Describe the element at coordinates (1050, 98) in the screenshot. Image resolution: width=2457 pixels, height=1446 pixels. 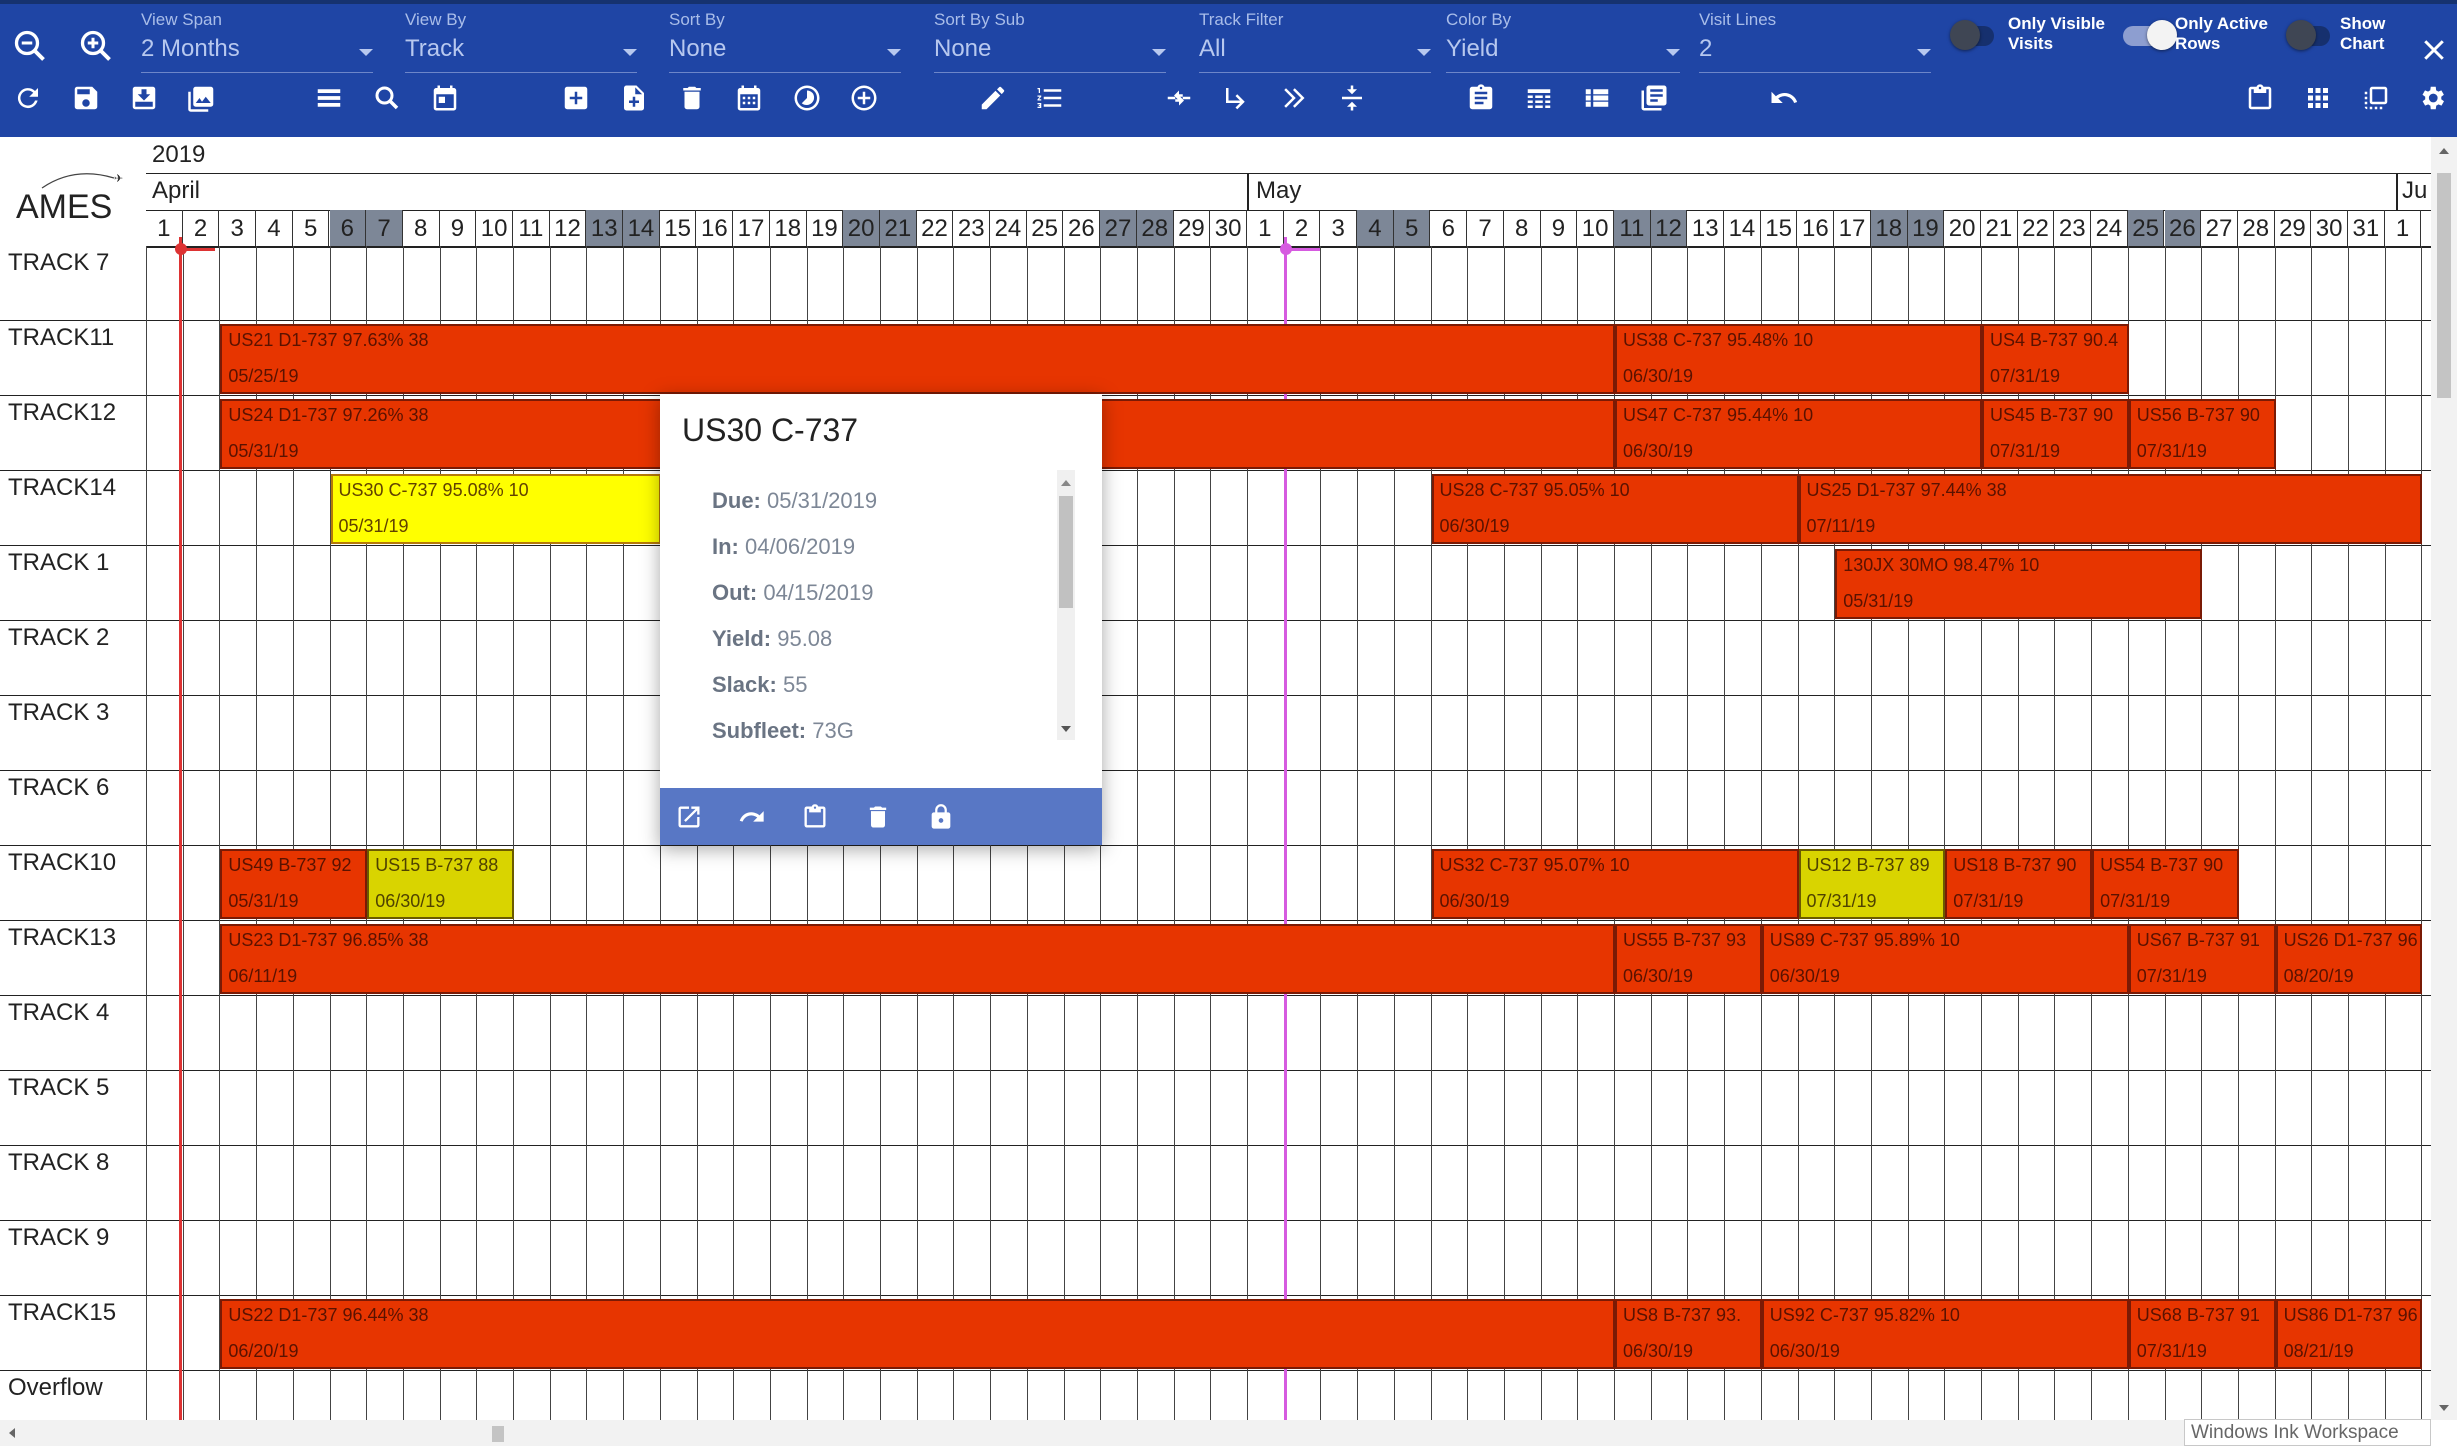
I see `numbered-list-icon` at that location.